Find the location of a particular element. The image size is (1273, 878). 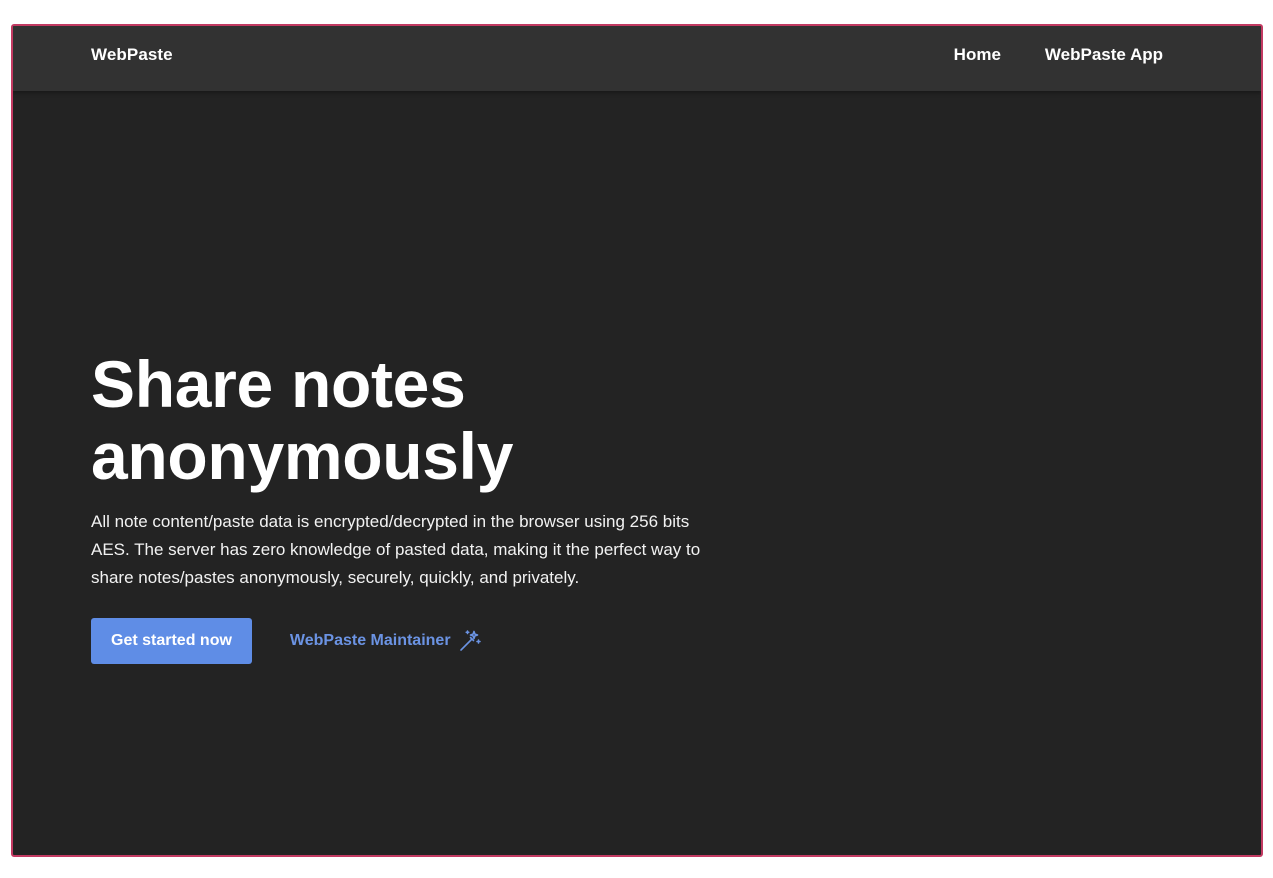

nav-link-webpaste-app: WebPaste App is located at coordinates (1104, 55).